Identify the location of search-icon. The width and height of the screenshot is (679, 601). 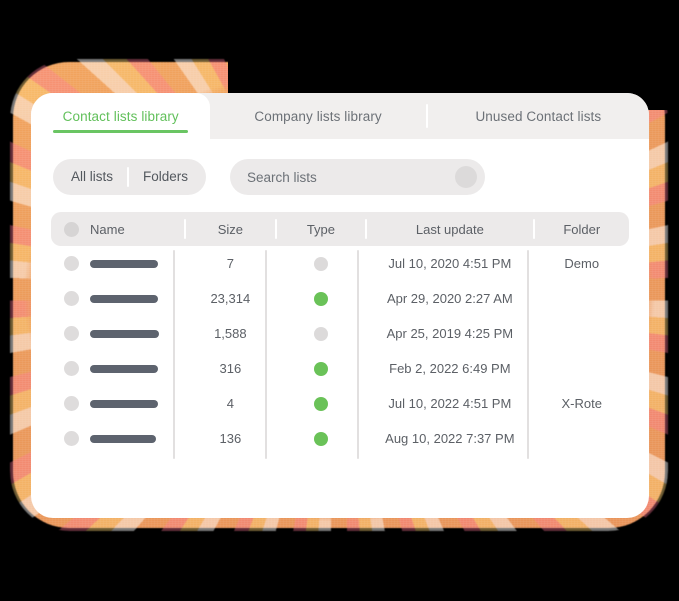
(466, 177).